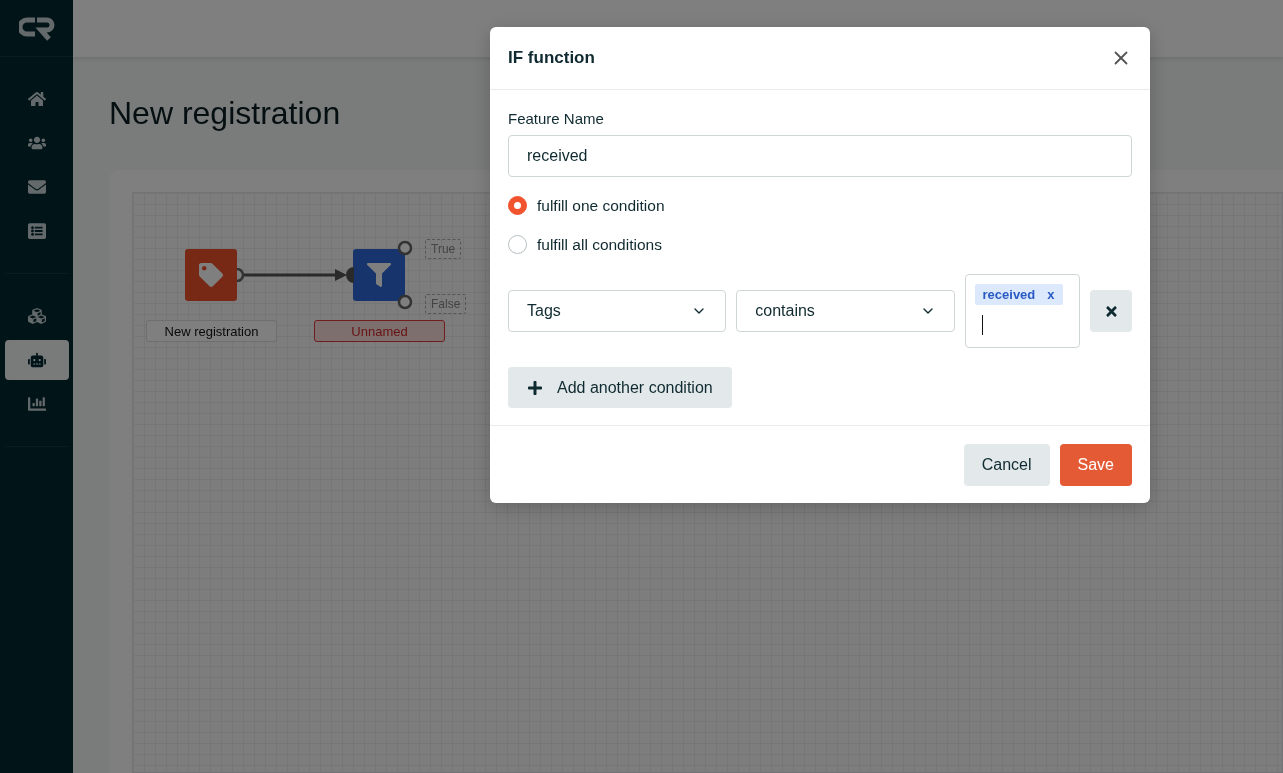  Describe the element at coordinates (443, 249) in the screenshot. I see `branch-label: True` at that location.